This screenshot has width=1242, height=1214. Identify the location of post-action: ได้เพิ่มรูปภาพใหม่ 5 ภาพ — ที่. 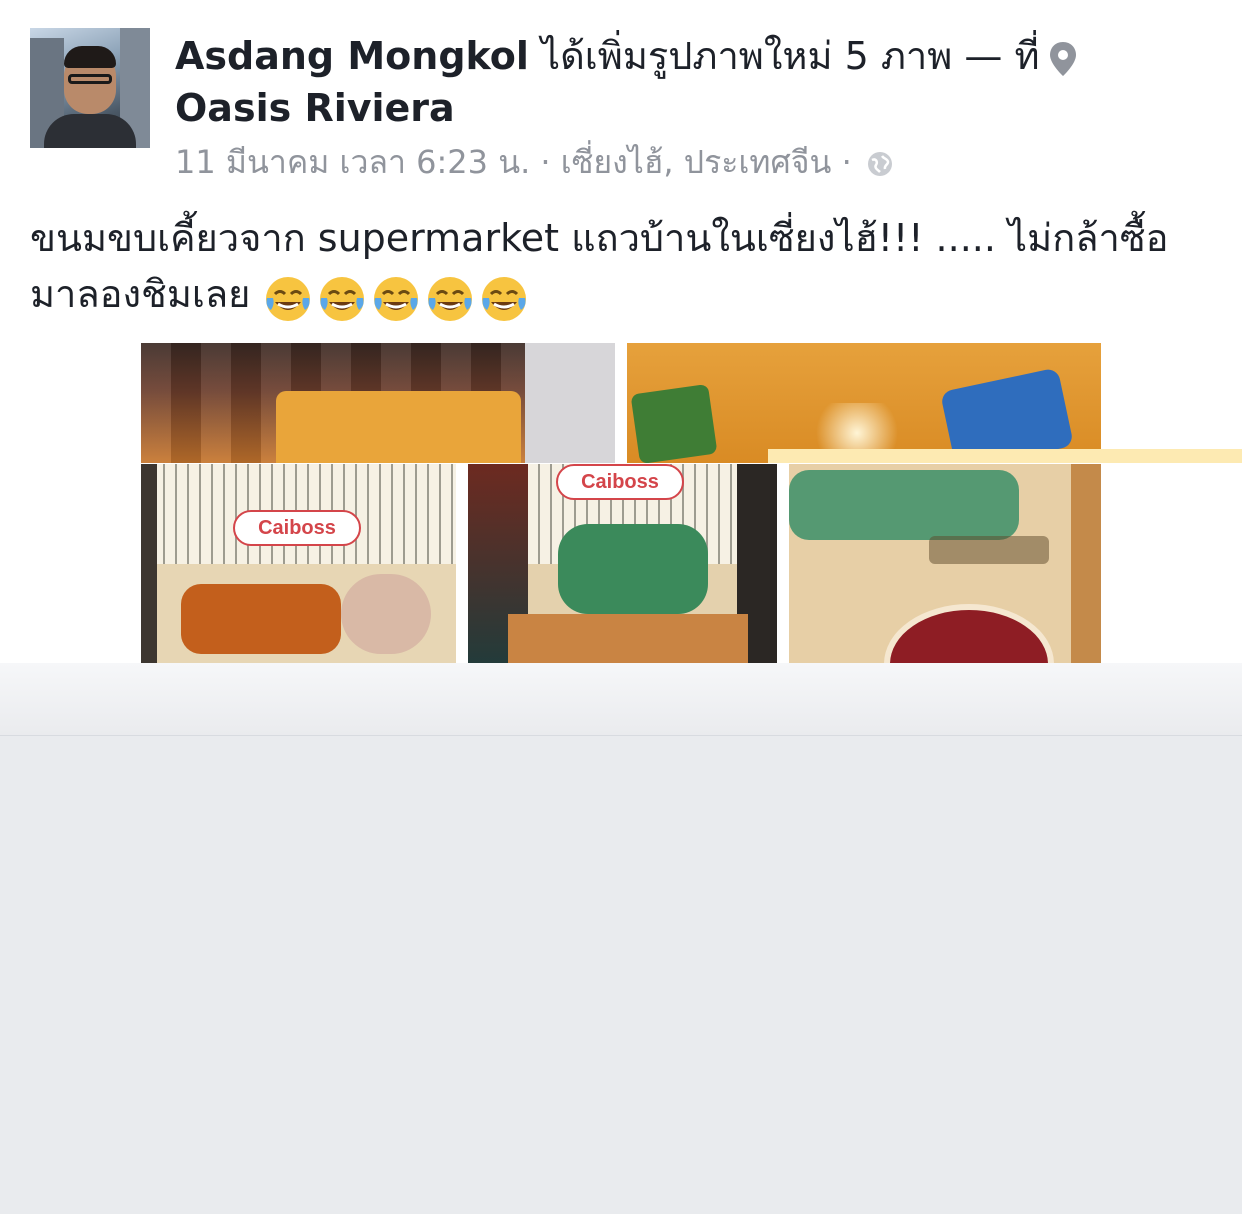
(790, 56).